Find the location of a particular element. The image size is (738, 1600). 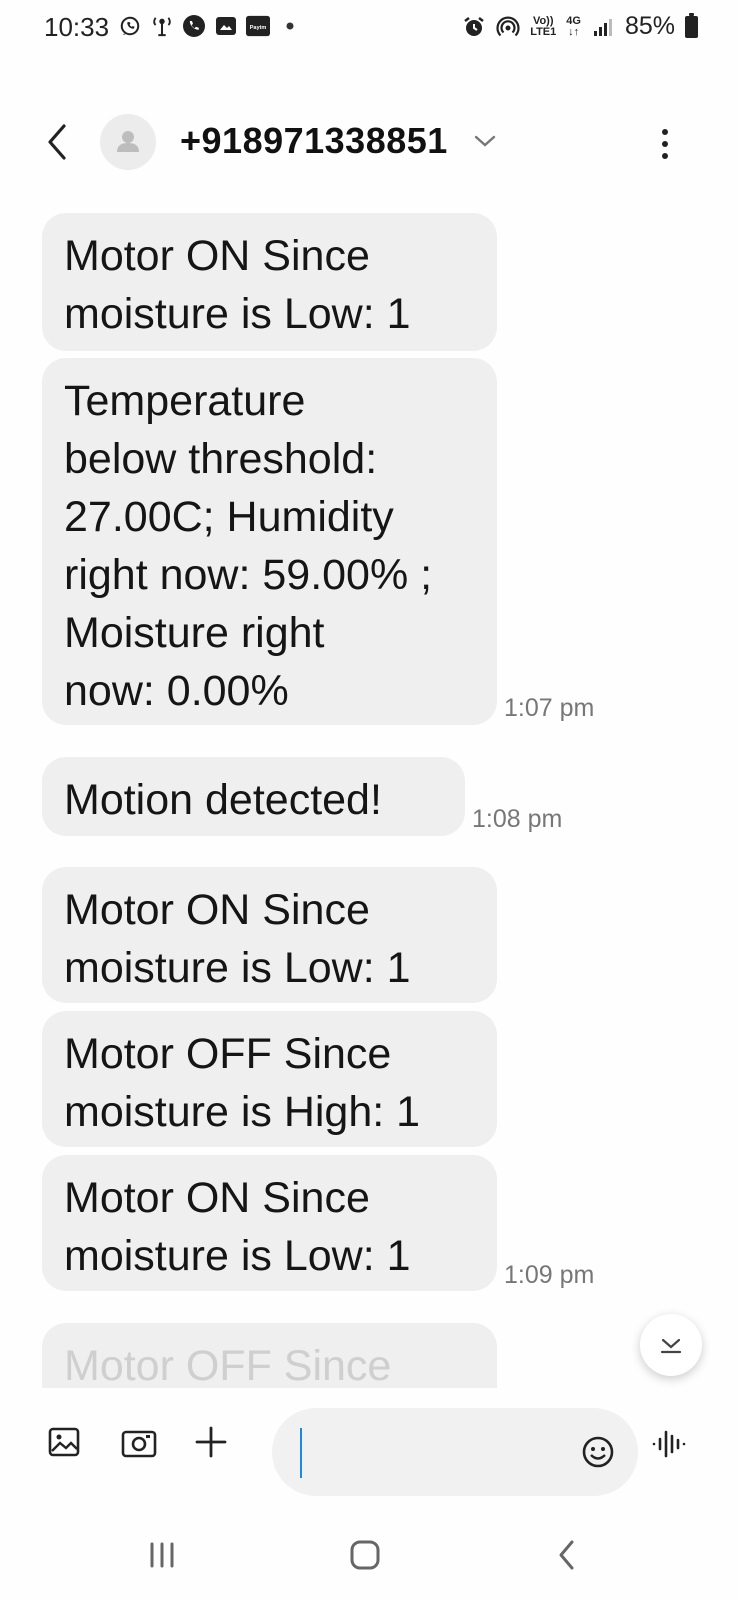

home-button is located at coordinates (365, 1555).